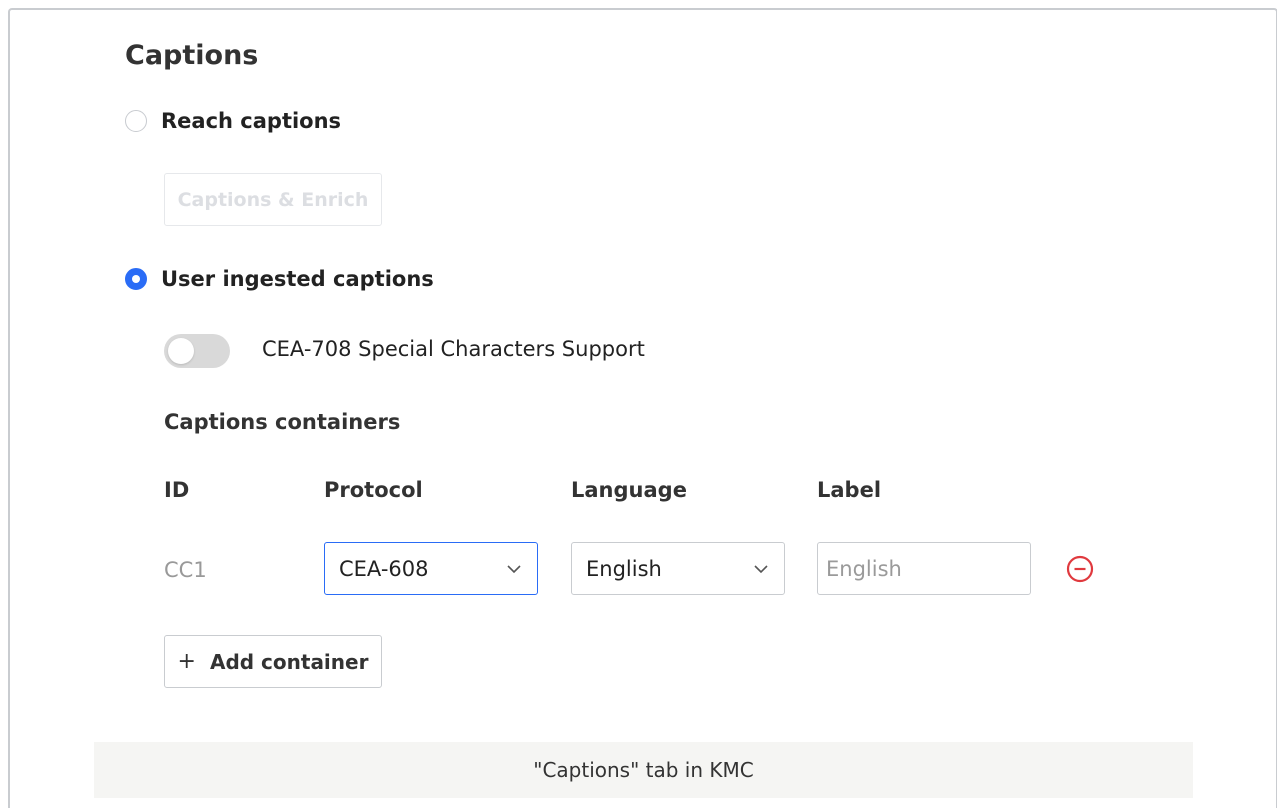 The height and width of the screenshot is (808, 1277). I want to click on add-container-button: + Add container, so click(273, 661).